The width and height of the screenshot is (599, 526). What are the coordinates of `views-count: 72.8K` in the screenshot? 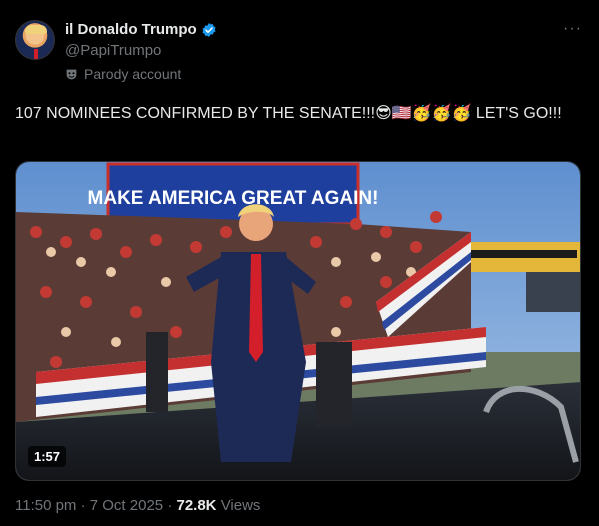 It's located at (196, 505).